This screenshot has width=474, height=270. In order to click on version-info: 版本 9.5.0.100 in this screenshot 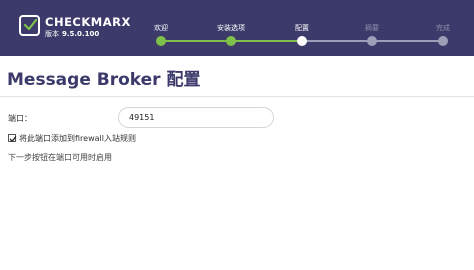, I will do `click(72, 34)`.